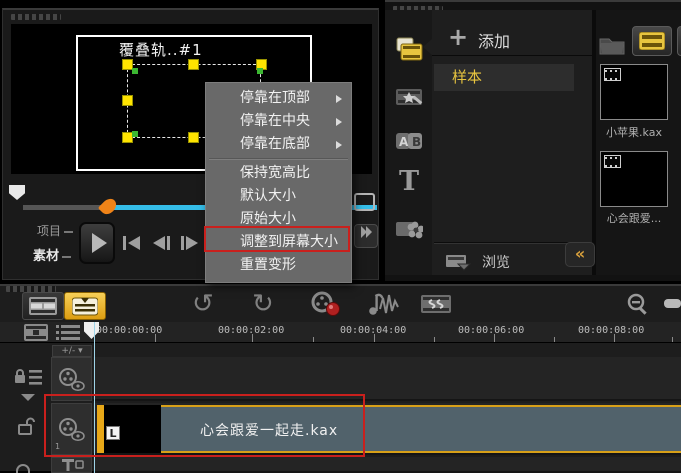  What do you see at coordinates (634, 132) in the screenshot?
I see `thumbnail-label: 小苹果.kax` at bounding box center [634, 132].